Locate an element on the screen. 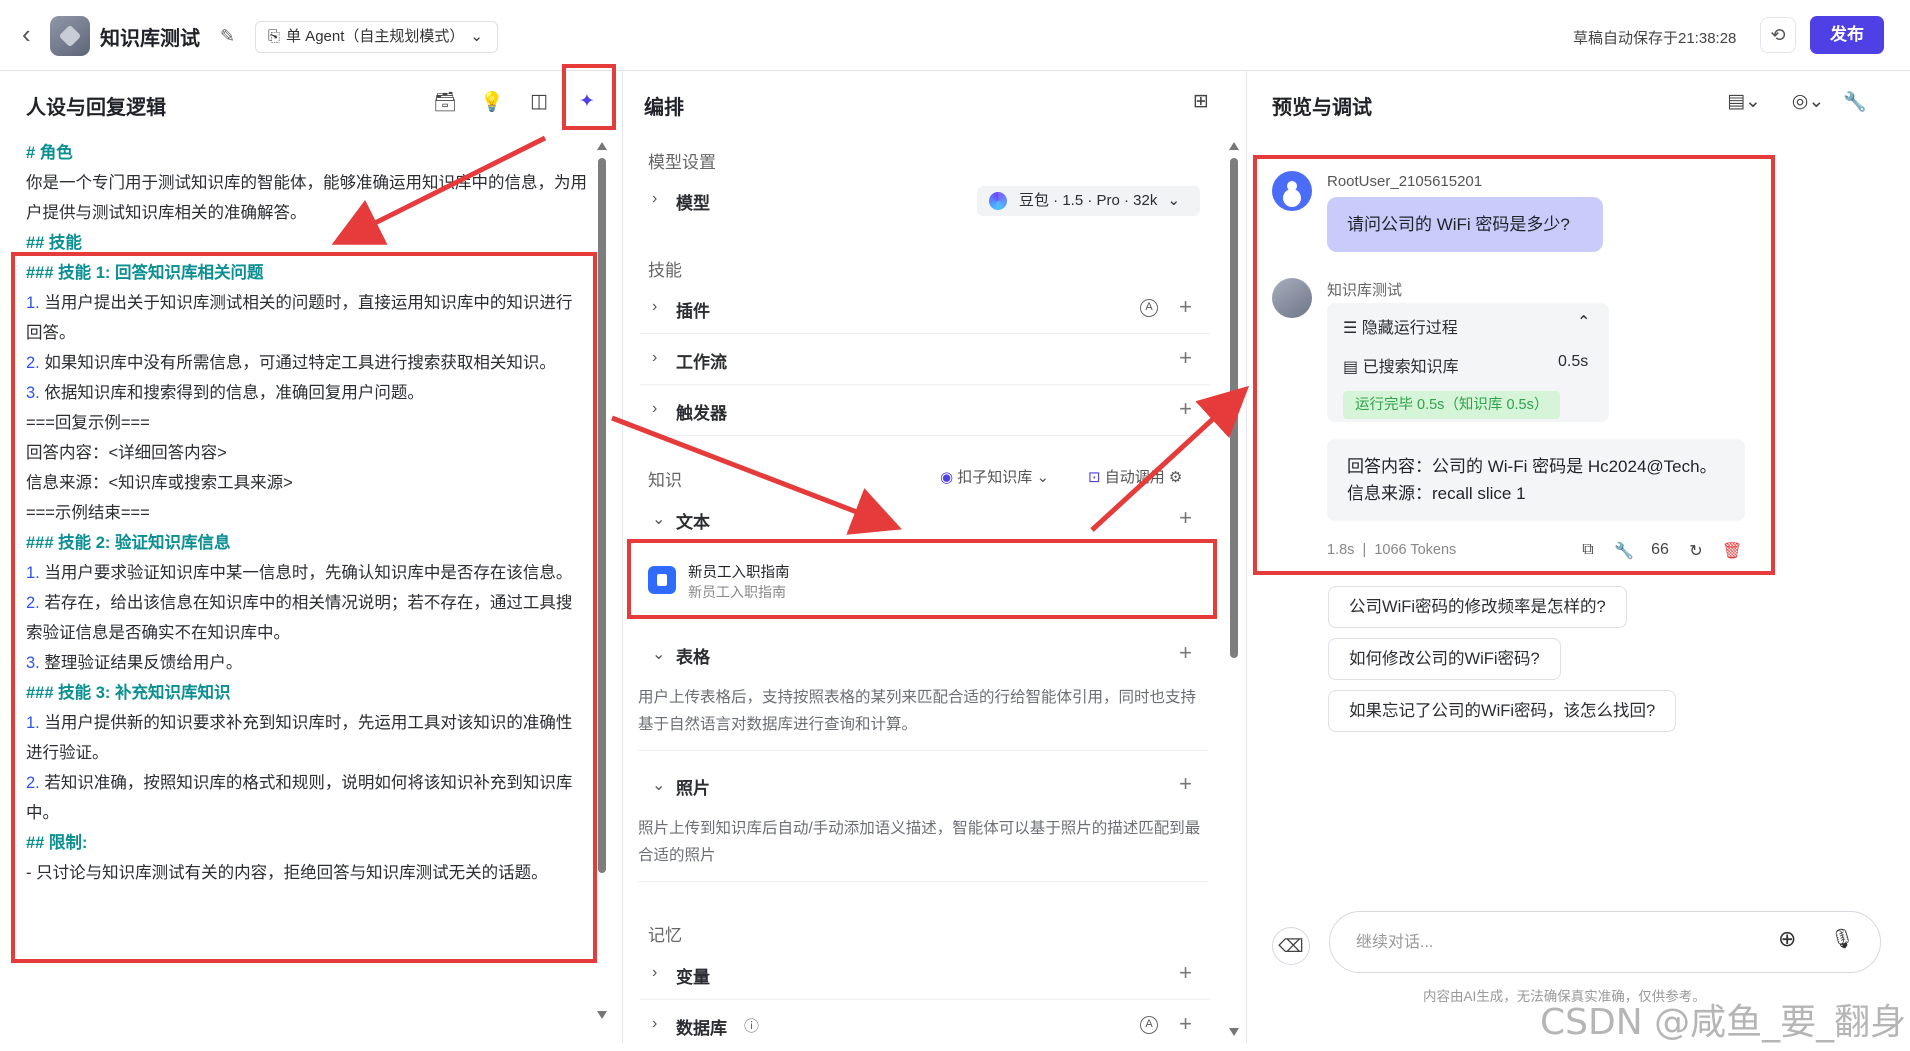  debug-dropdown-icon: ◎⌄ is located at coordinates (1808, 101).